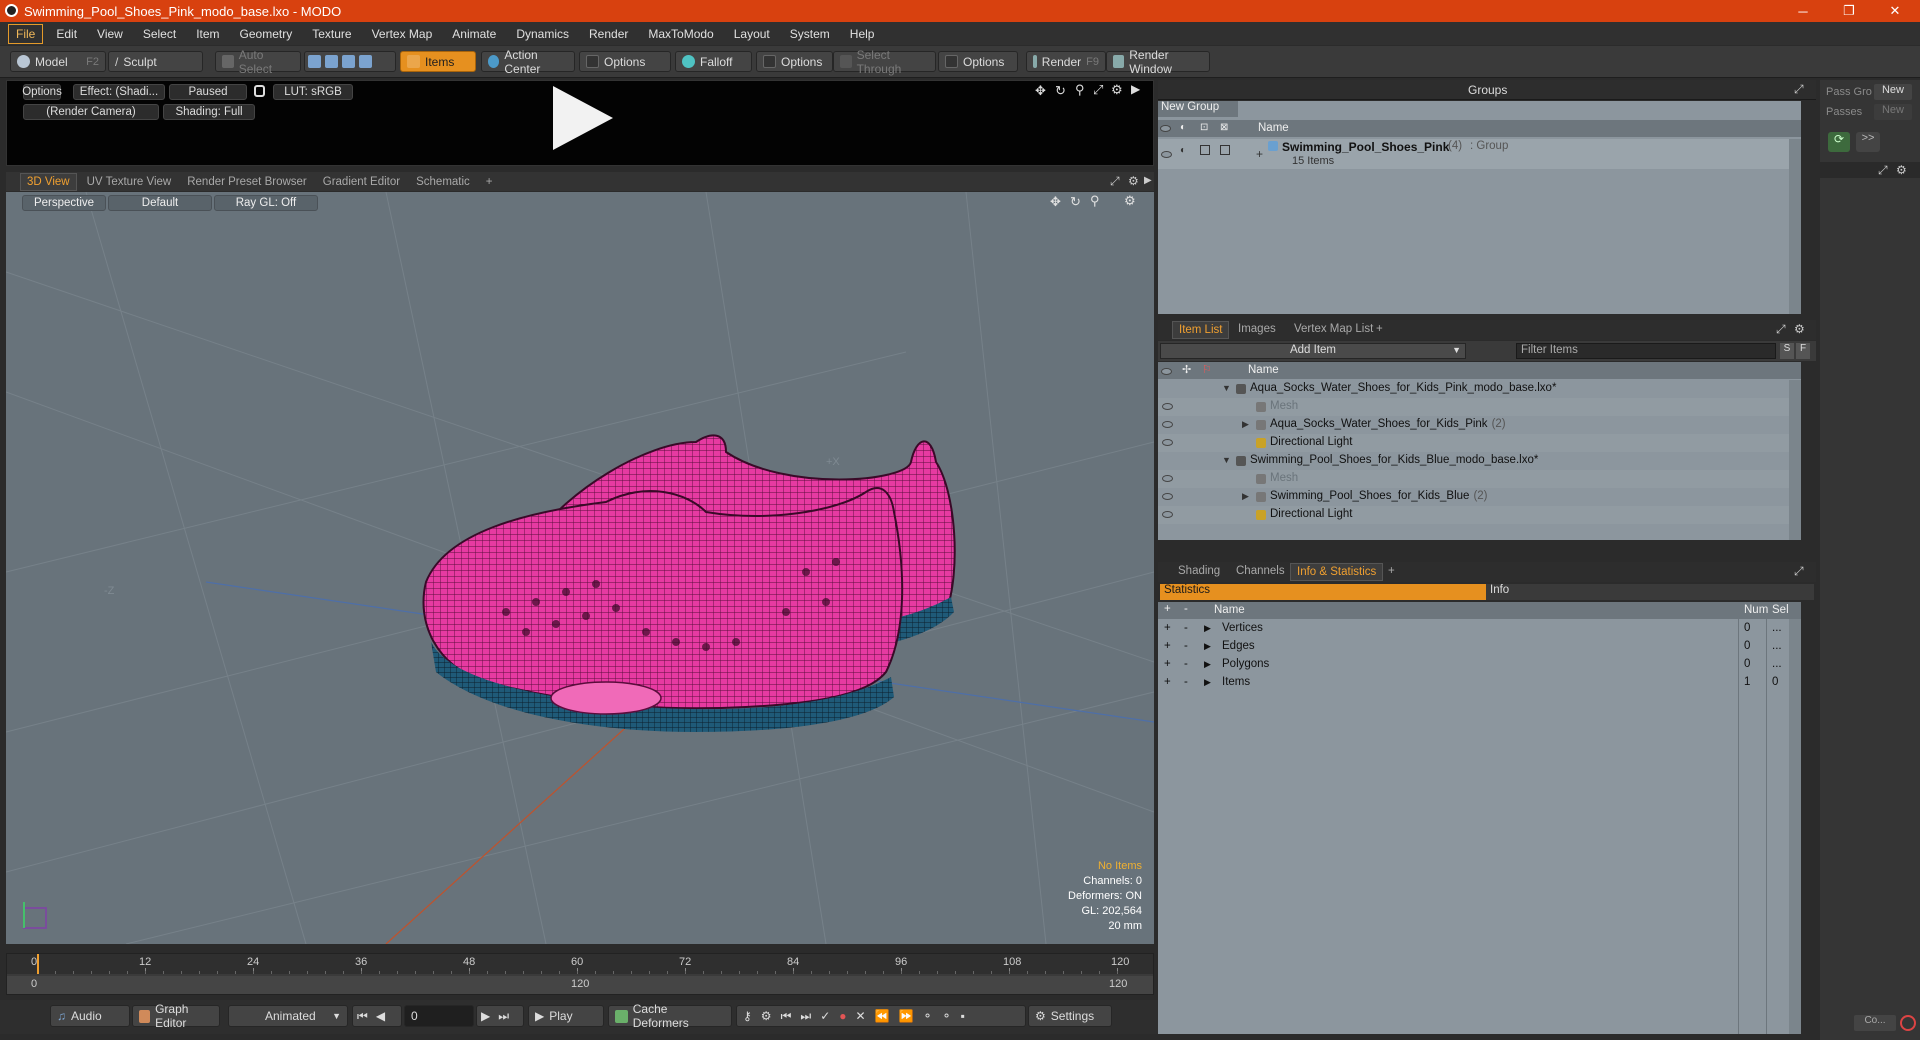  What do you see at coordinates (1158, 62) in the screenshot?
I see `render-window-button: Render Window` at bounding box center [1158, 62].